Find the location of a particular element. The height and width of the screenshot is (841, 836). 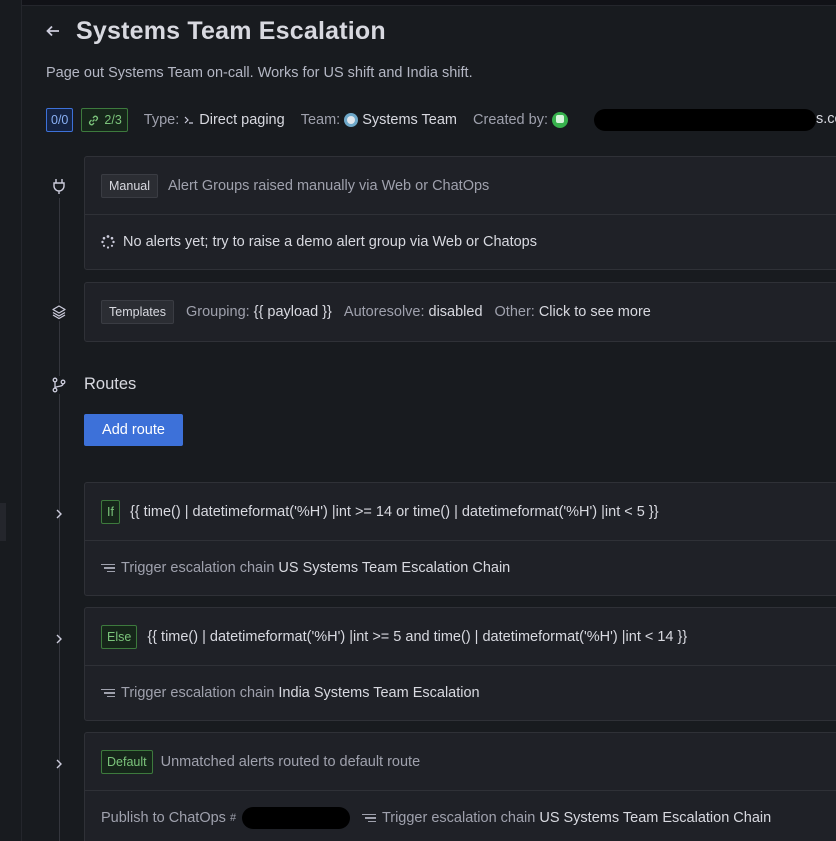

other-label: Other: is located at coordinates (514, 312).